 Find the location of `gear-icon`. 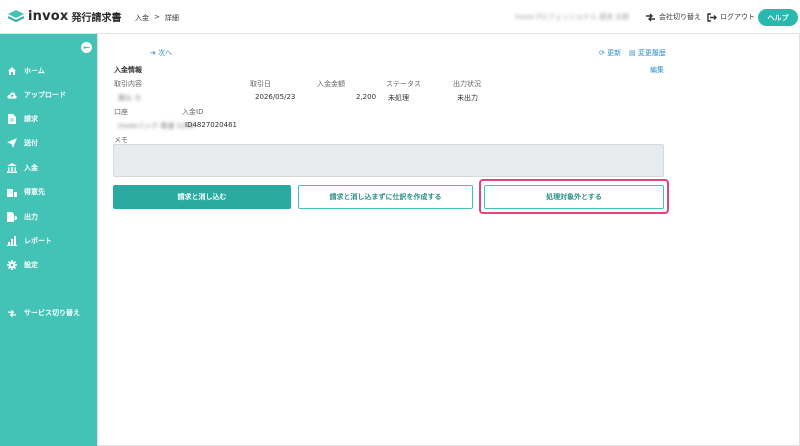

gear-icon is located at coordinates (12, 265).